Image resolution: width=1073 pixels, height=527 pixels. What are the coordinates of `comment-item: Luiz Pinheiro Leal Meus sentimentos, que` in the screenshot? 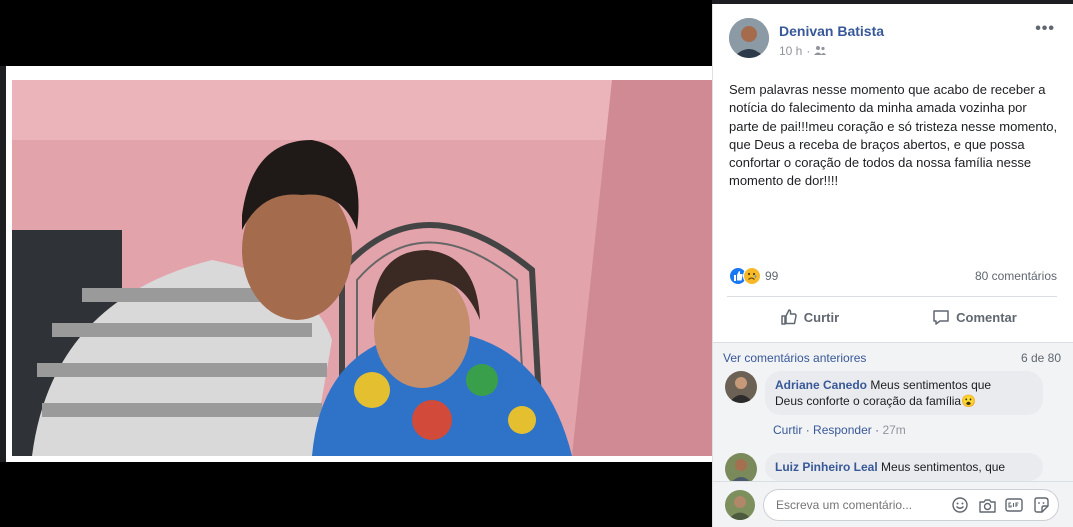 It's located at (893, 469).